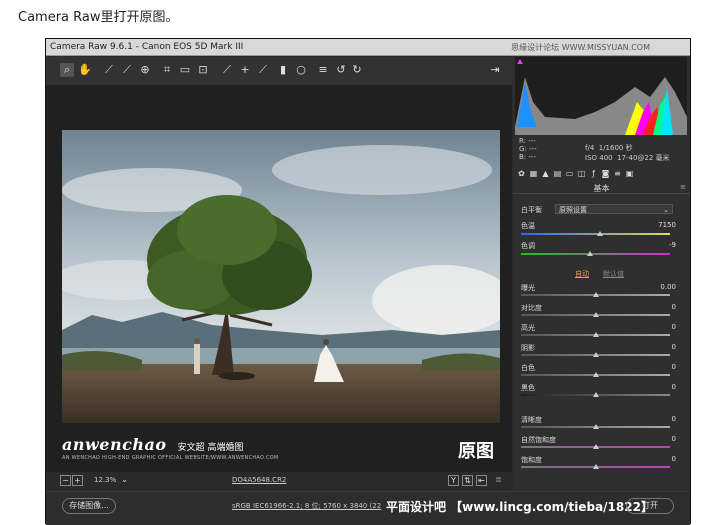  I want to click on tint-slider-thumb, so click(589, 253).